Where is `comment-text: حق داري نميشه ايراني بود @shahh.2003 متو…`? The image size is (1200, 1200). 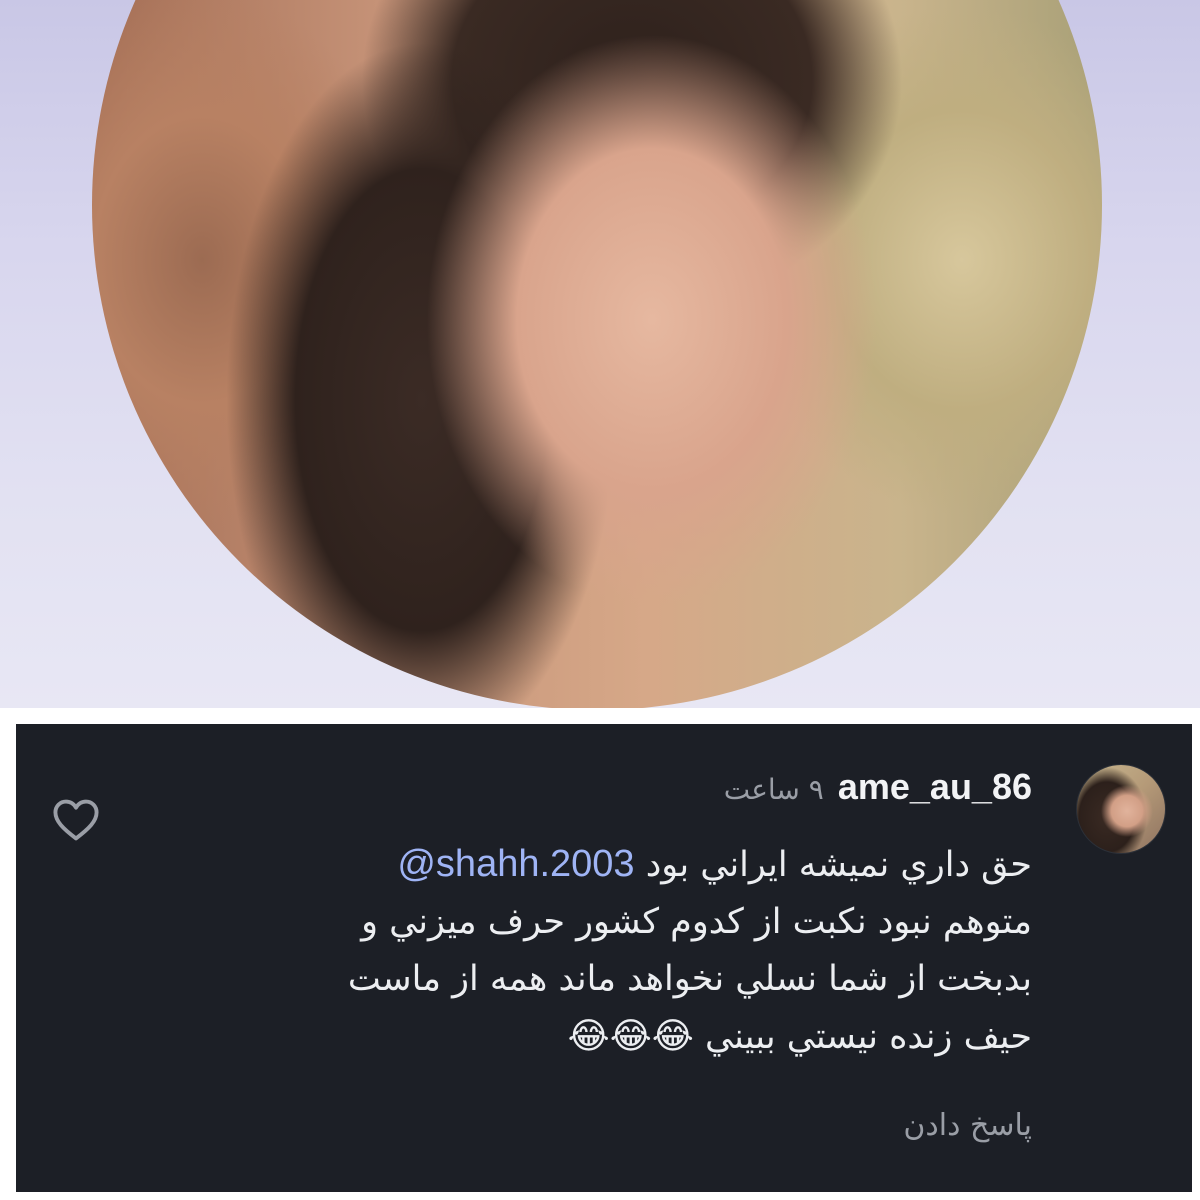 comment-text: حق داري نميشه ايراني بود @shahh.2003 متو… is located at coordinates (612, 951).